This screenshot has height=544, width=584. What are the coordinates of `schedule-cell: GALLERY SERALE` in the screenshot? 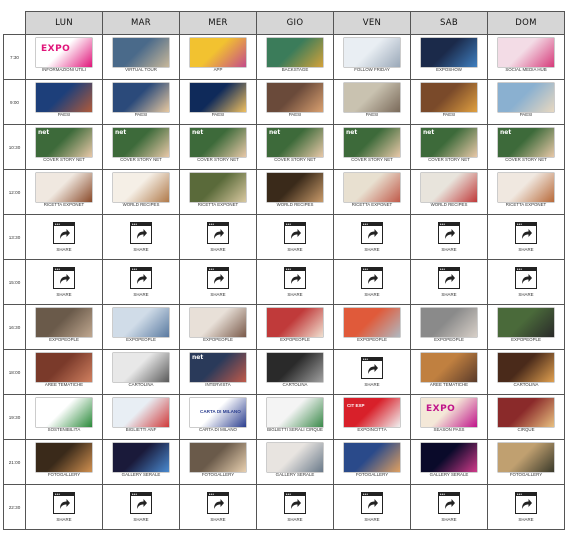 It's located at (141, 462).